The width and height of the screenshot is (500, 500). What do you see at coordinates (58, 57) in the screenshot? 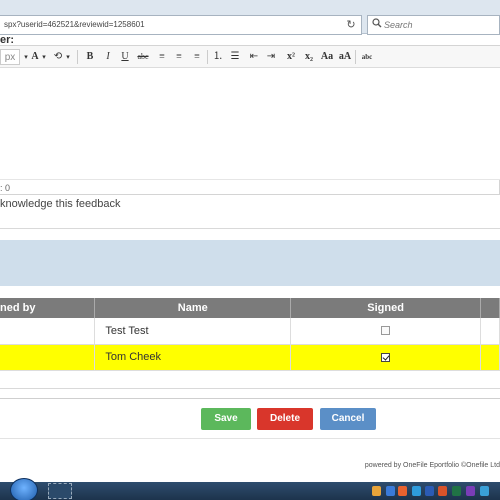
I see `highlight-icon: ⟲` at bounding box center [58, 57].